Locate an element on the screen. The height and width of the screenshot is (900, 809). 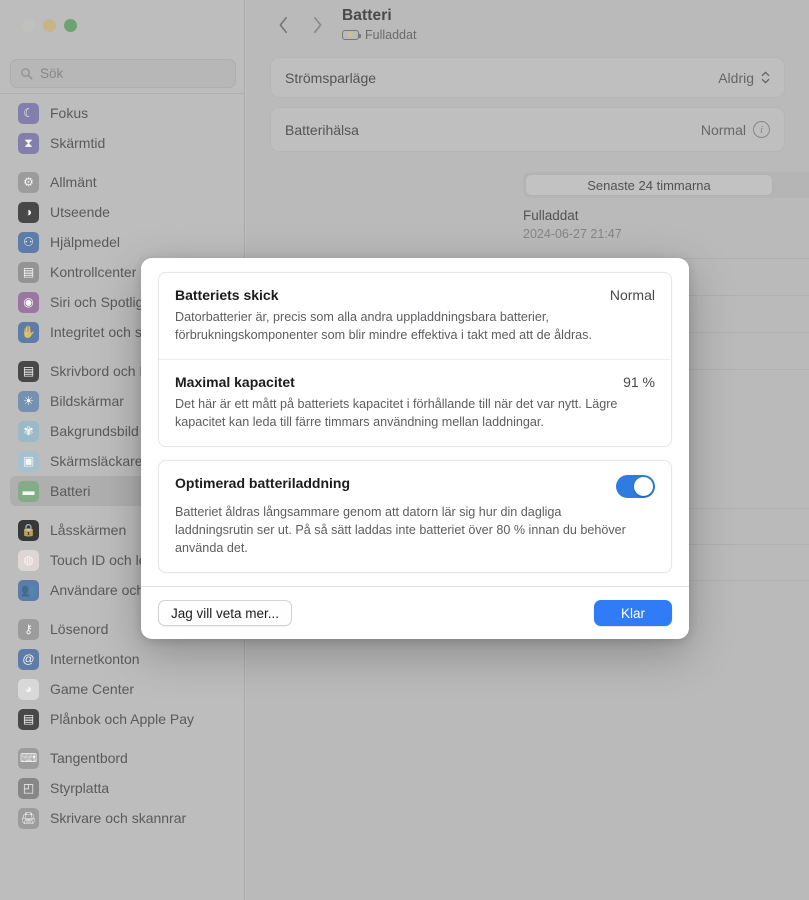
sidebar-item-utseende: ◑ Utseende is located at coordinates (122, 212).